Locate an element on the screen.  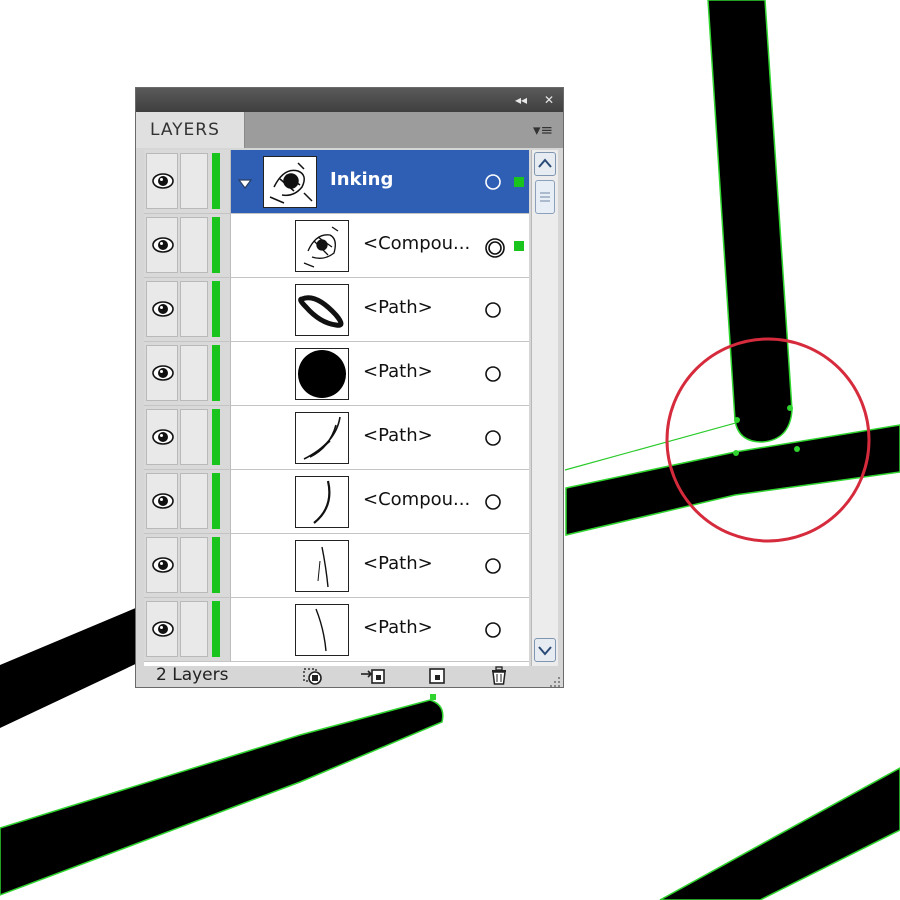
scroll-up-icon is located at coordinates (545, 164).